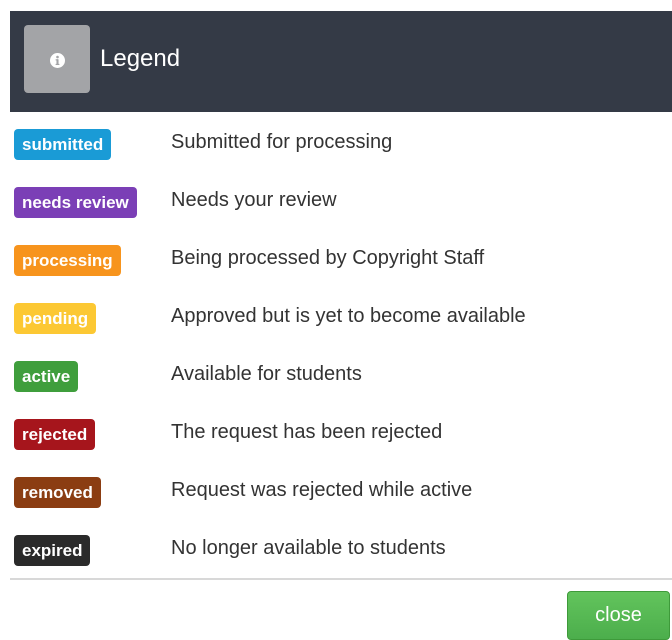  I want to click on legend-row-expired: expired No longer available to students, so click(339, 561).